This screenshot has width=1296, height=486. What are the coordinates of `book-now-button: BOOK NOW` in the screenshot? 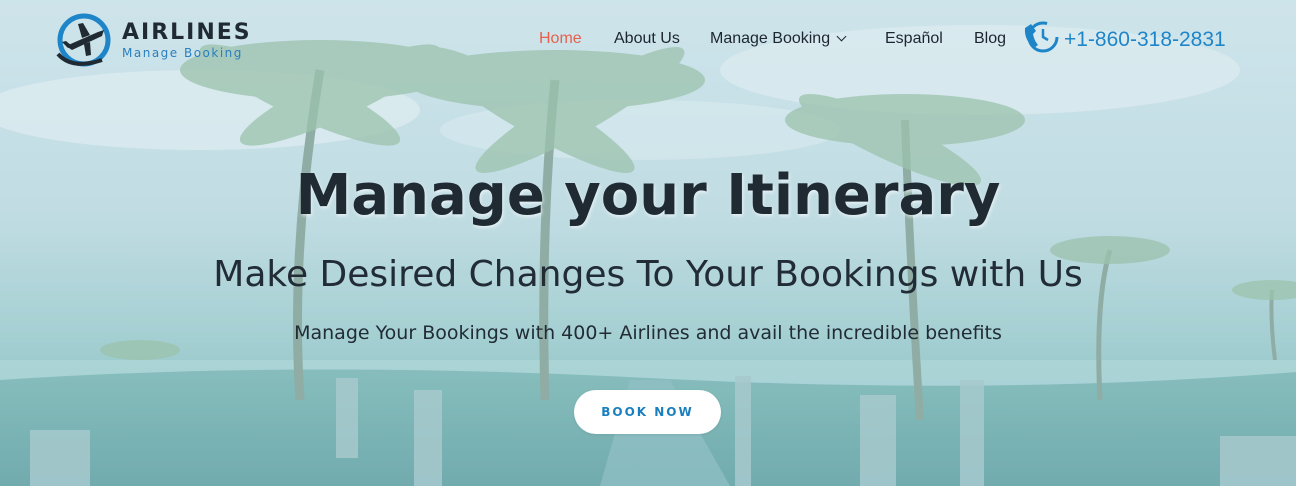 It's located at (647, 412).